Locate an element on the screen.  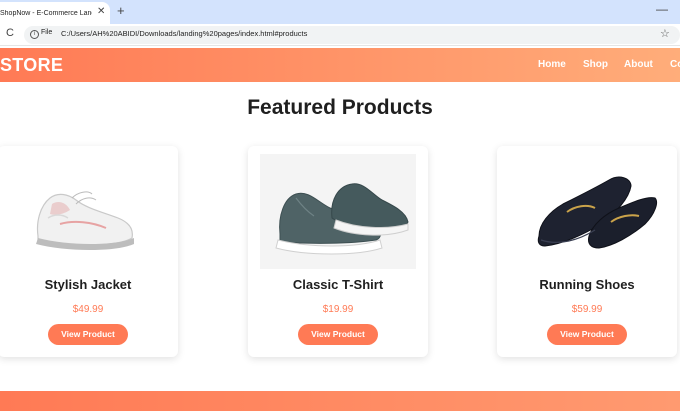
nav-home: Home is located at coordinates (552, 64).